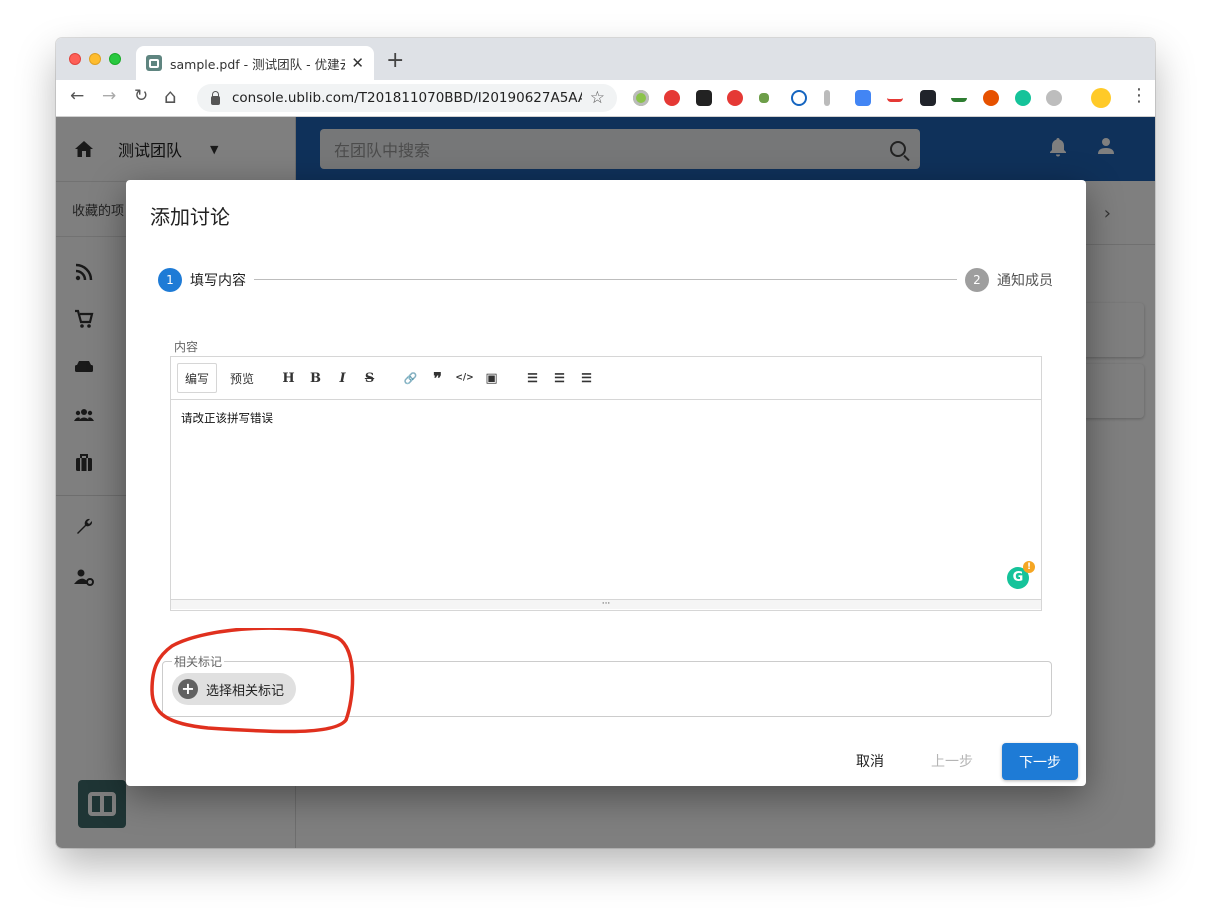 This screenshot has height=923, width=1211. Describe the element at coordinates (605, 59) in the screenshot. I see `tab-bar: sample.pdf - 测试团队 - 优建云 ✕ +` at that location.